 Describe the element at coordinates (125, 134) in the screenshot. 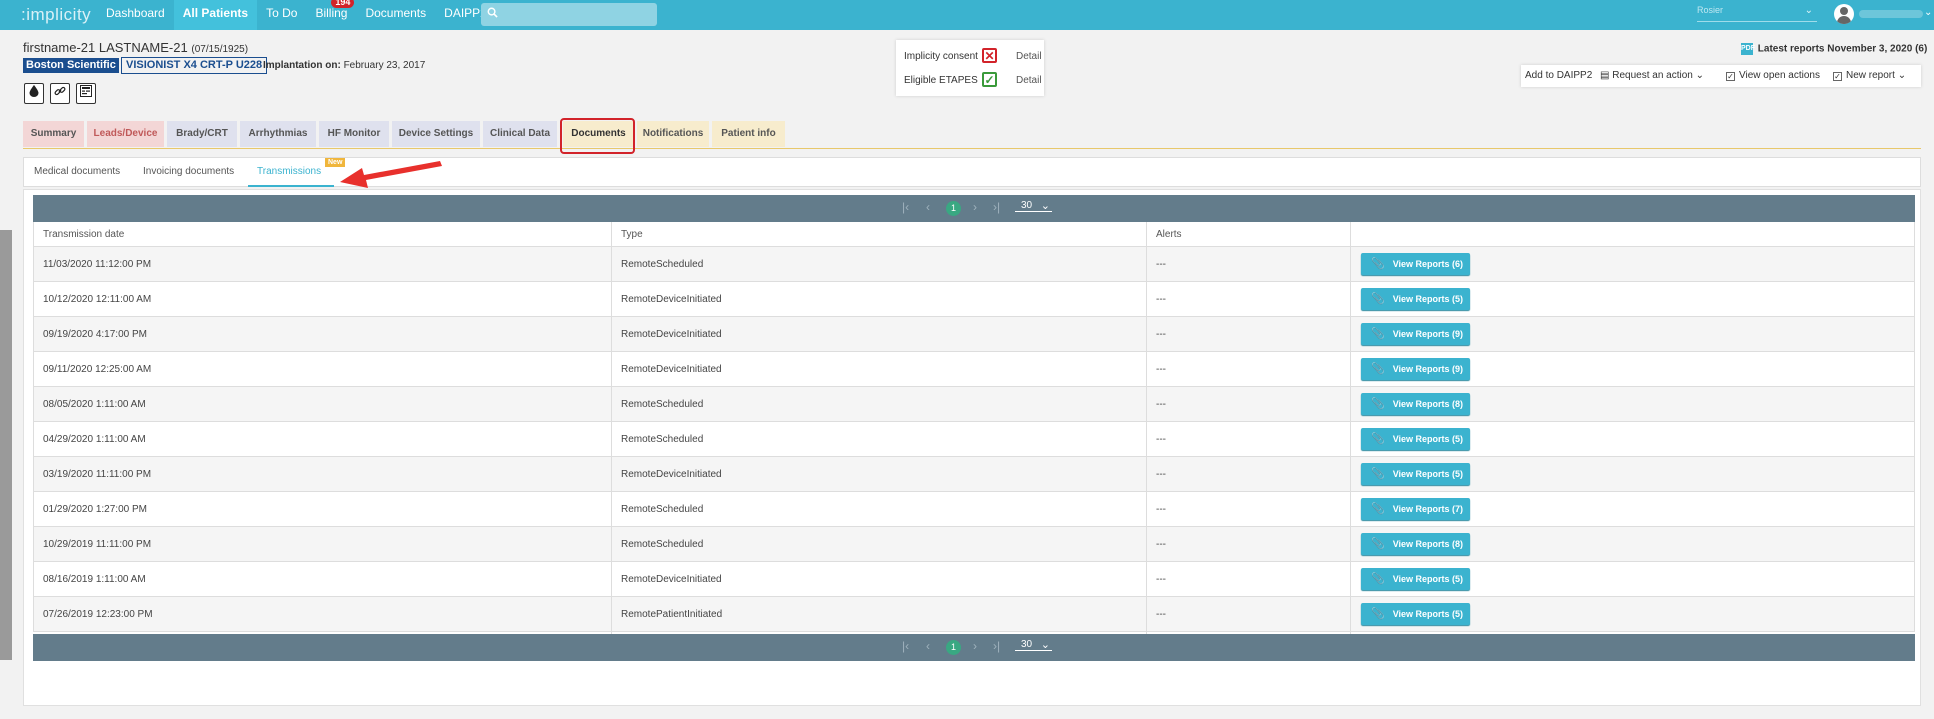

I see `tab-leads-device: Leads/Device` at that location.